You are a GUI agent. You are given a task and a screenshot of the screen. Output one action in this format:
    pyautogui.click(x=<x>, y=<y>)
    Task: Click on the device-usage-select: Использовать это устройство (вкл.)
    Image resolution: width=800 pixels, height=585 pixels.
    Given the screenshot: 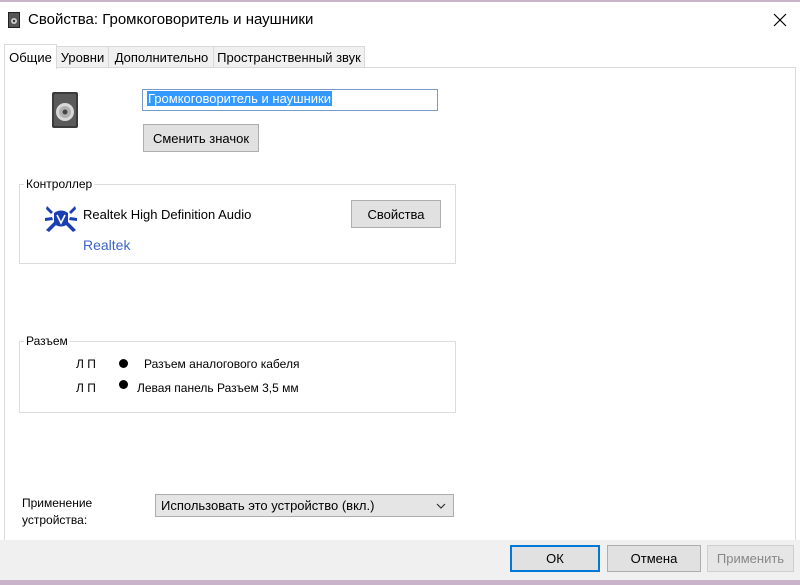 What is the action you would take?
    pyautogui.click(x=304, y=505)
    